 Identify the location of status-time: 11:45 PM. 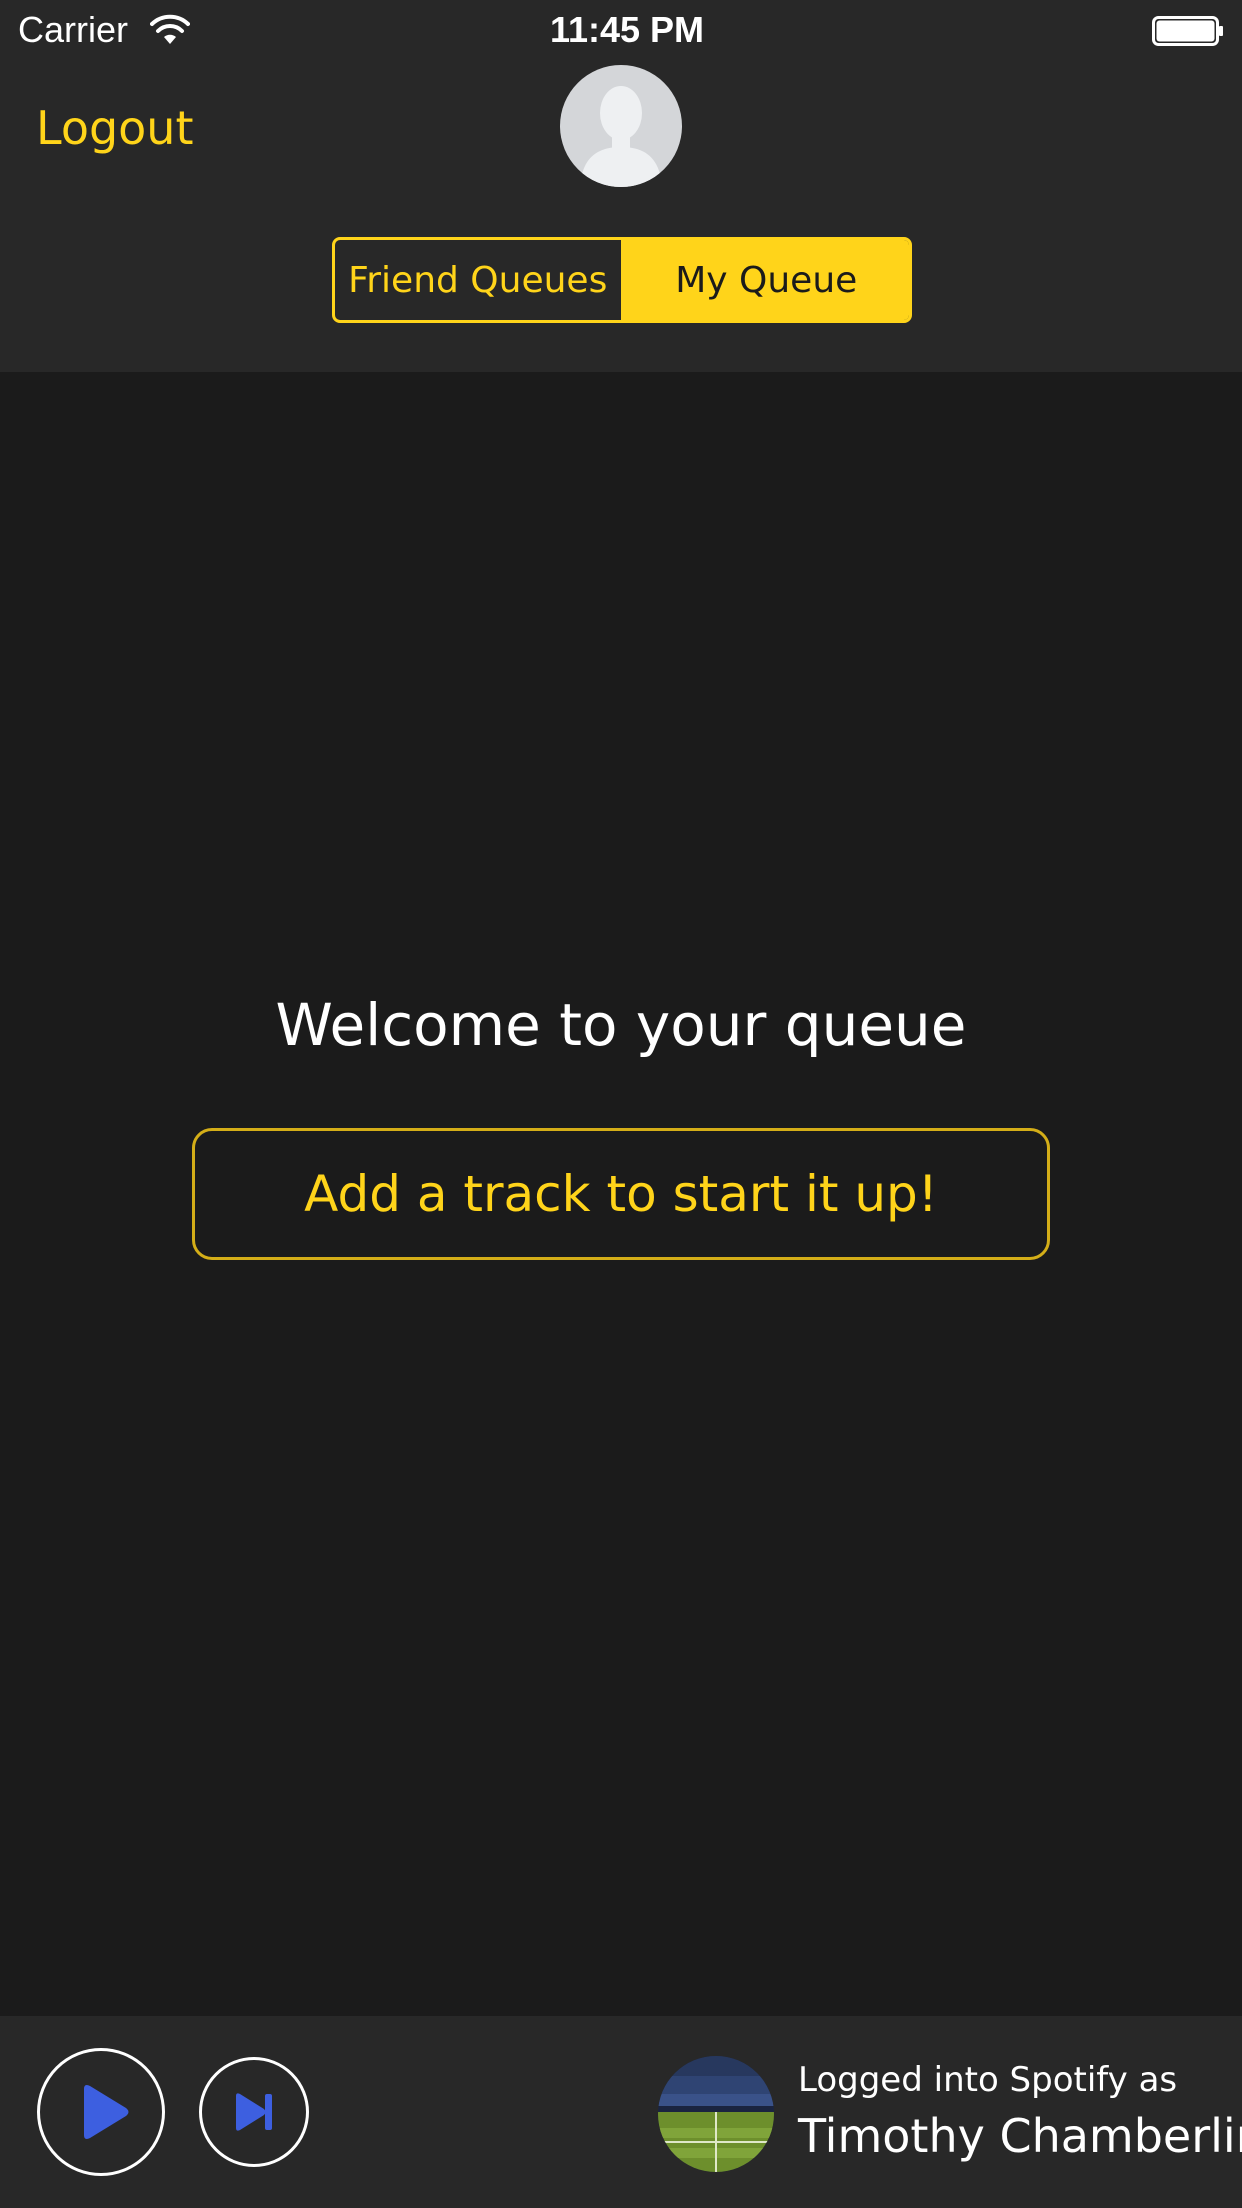
(627, 29).